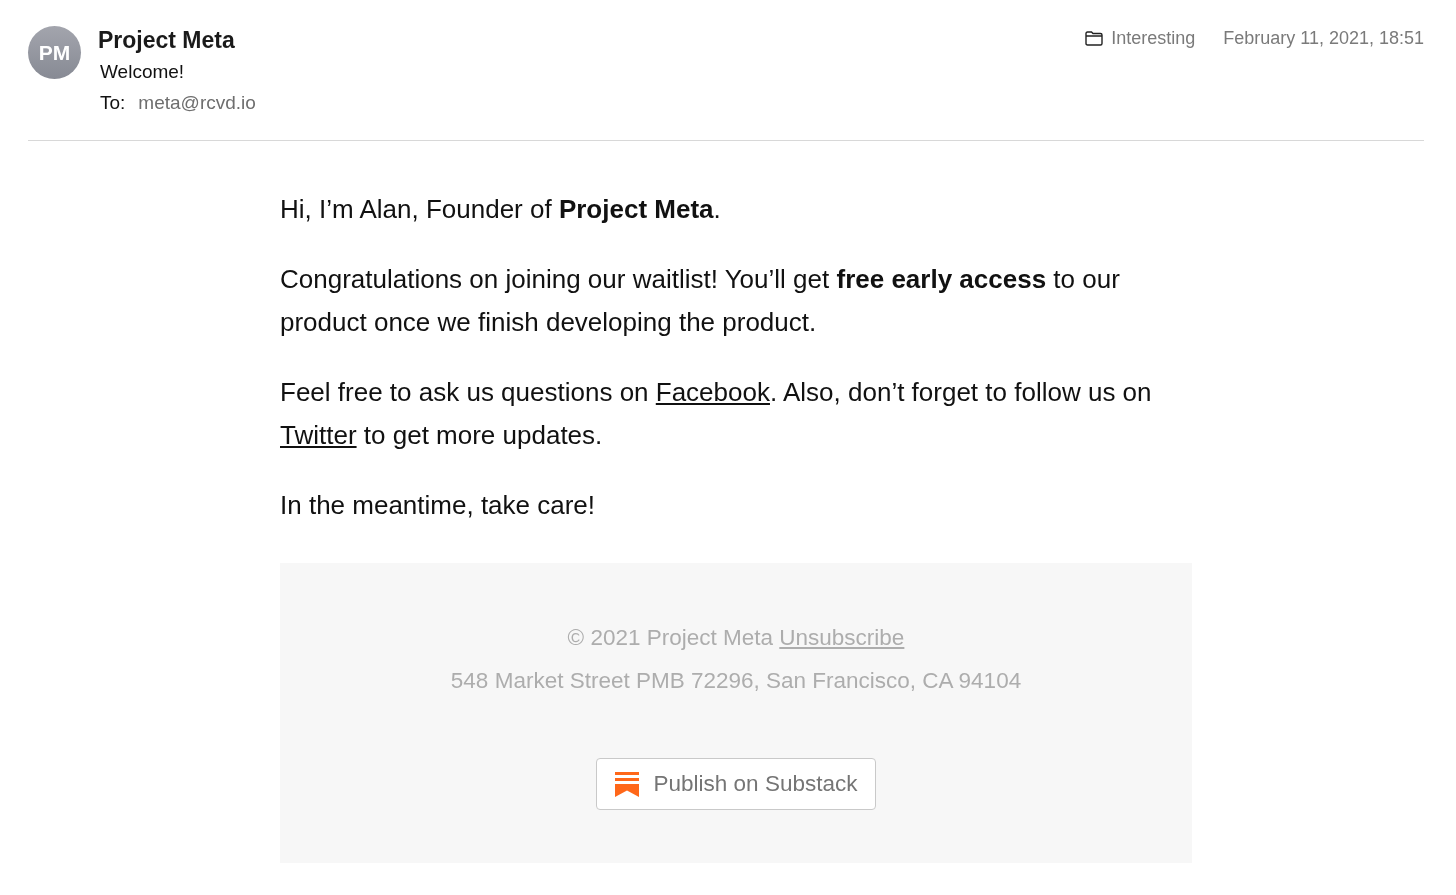 The height and width of the screenshot is (895, 1456). Describe the element at coordinates (716, 414) in the screenshot. I see `body-paragraph: Feel free to ask us questions on Facebook. Also, don’t forget to follow us on Twitter to get more updates.` at that location.